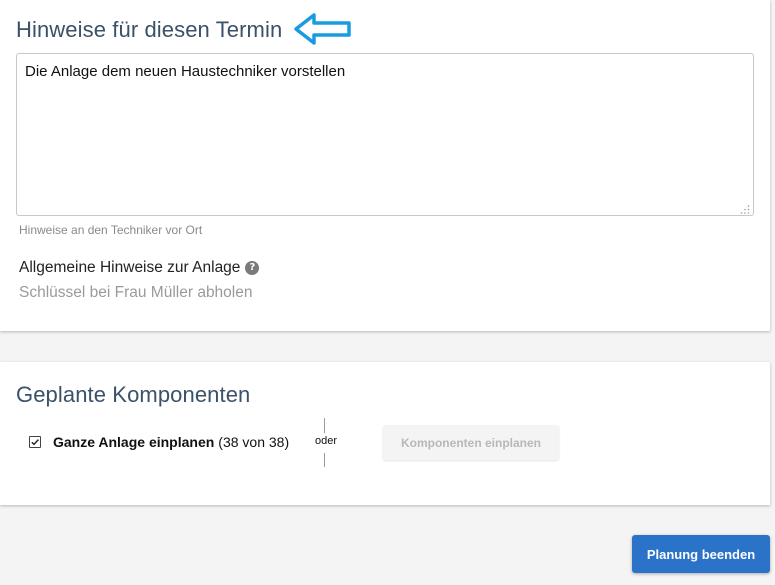  I want to click on resize-handle-icon, so click(745, 209).